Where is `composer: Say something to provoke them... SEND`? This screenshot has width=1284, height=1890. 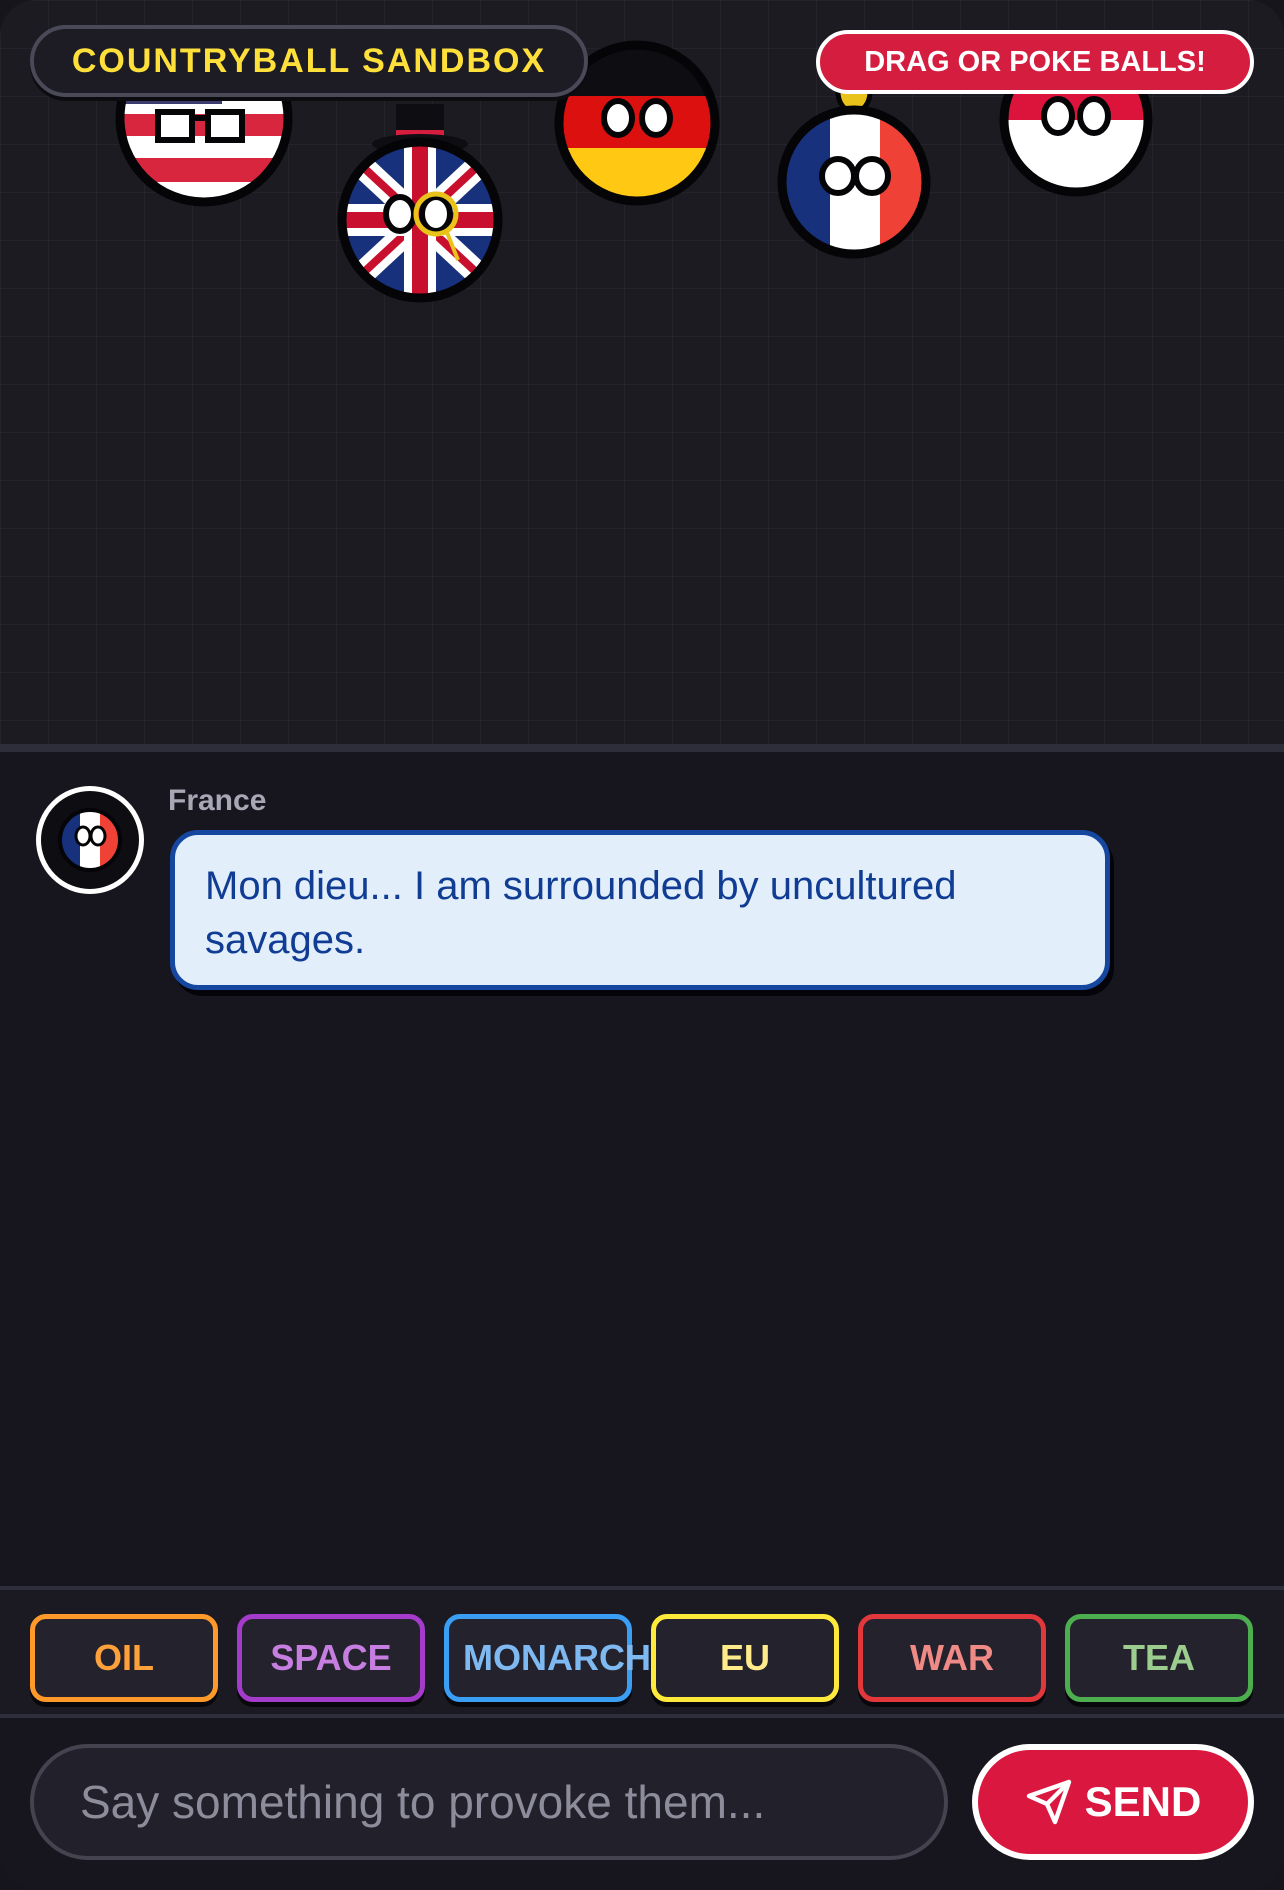 composer: Say something to provoke them... SEND is located at coordinates (642, 1804).